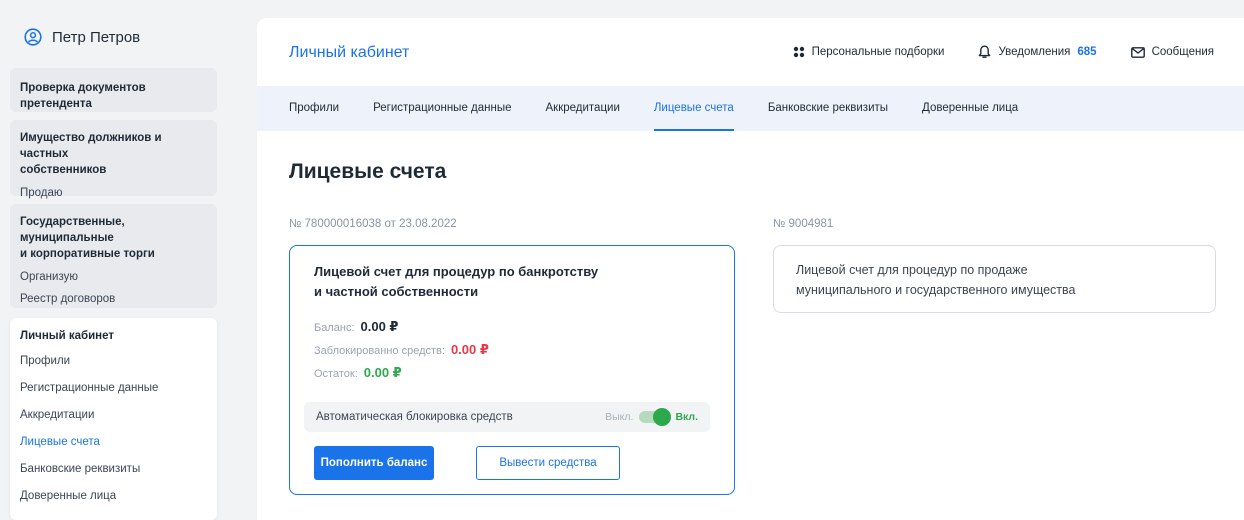 Image resolution: width=1244 pixels, height=520 pixels. What do you see at coordinates (442, 108) in the screenshot?
I see `tab-registration: Регистрационные данные` at bounding box center [442, 108].